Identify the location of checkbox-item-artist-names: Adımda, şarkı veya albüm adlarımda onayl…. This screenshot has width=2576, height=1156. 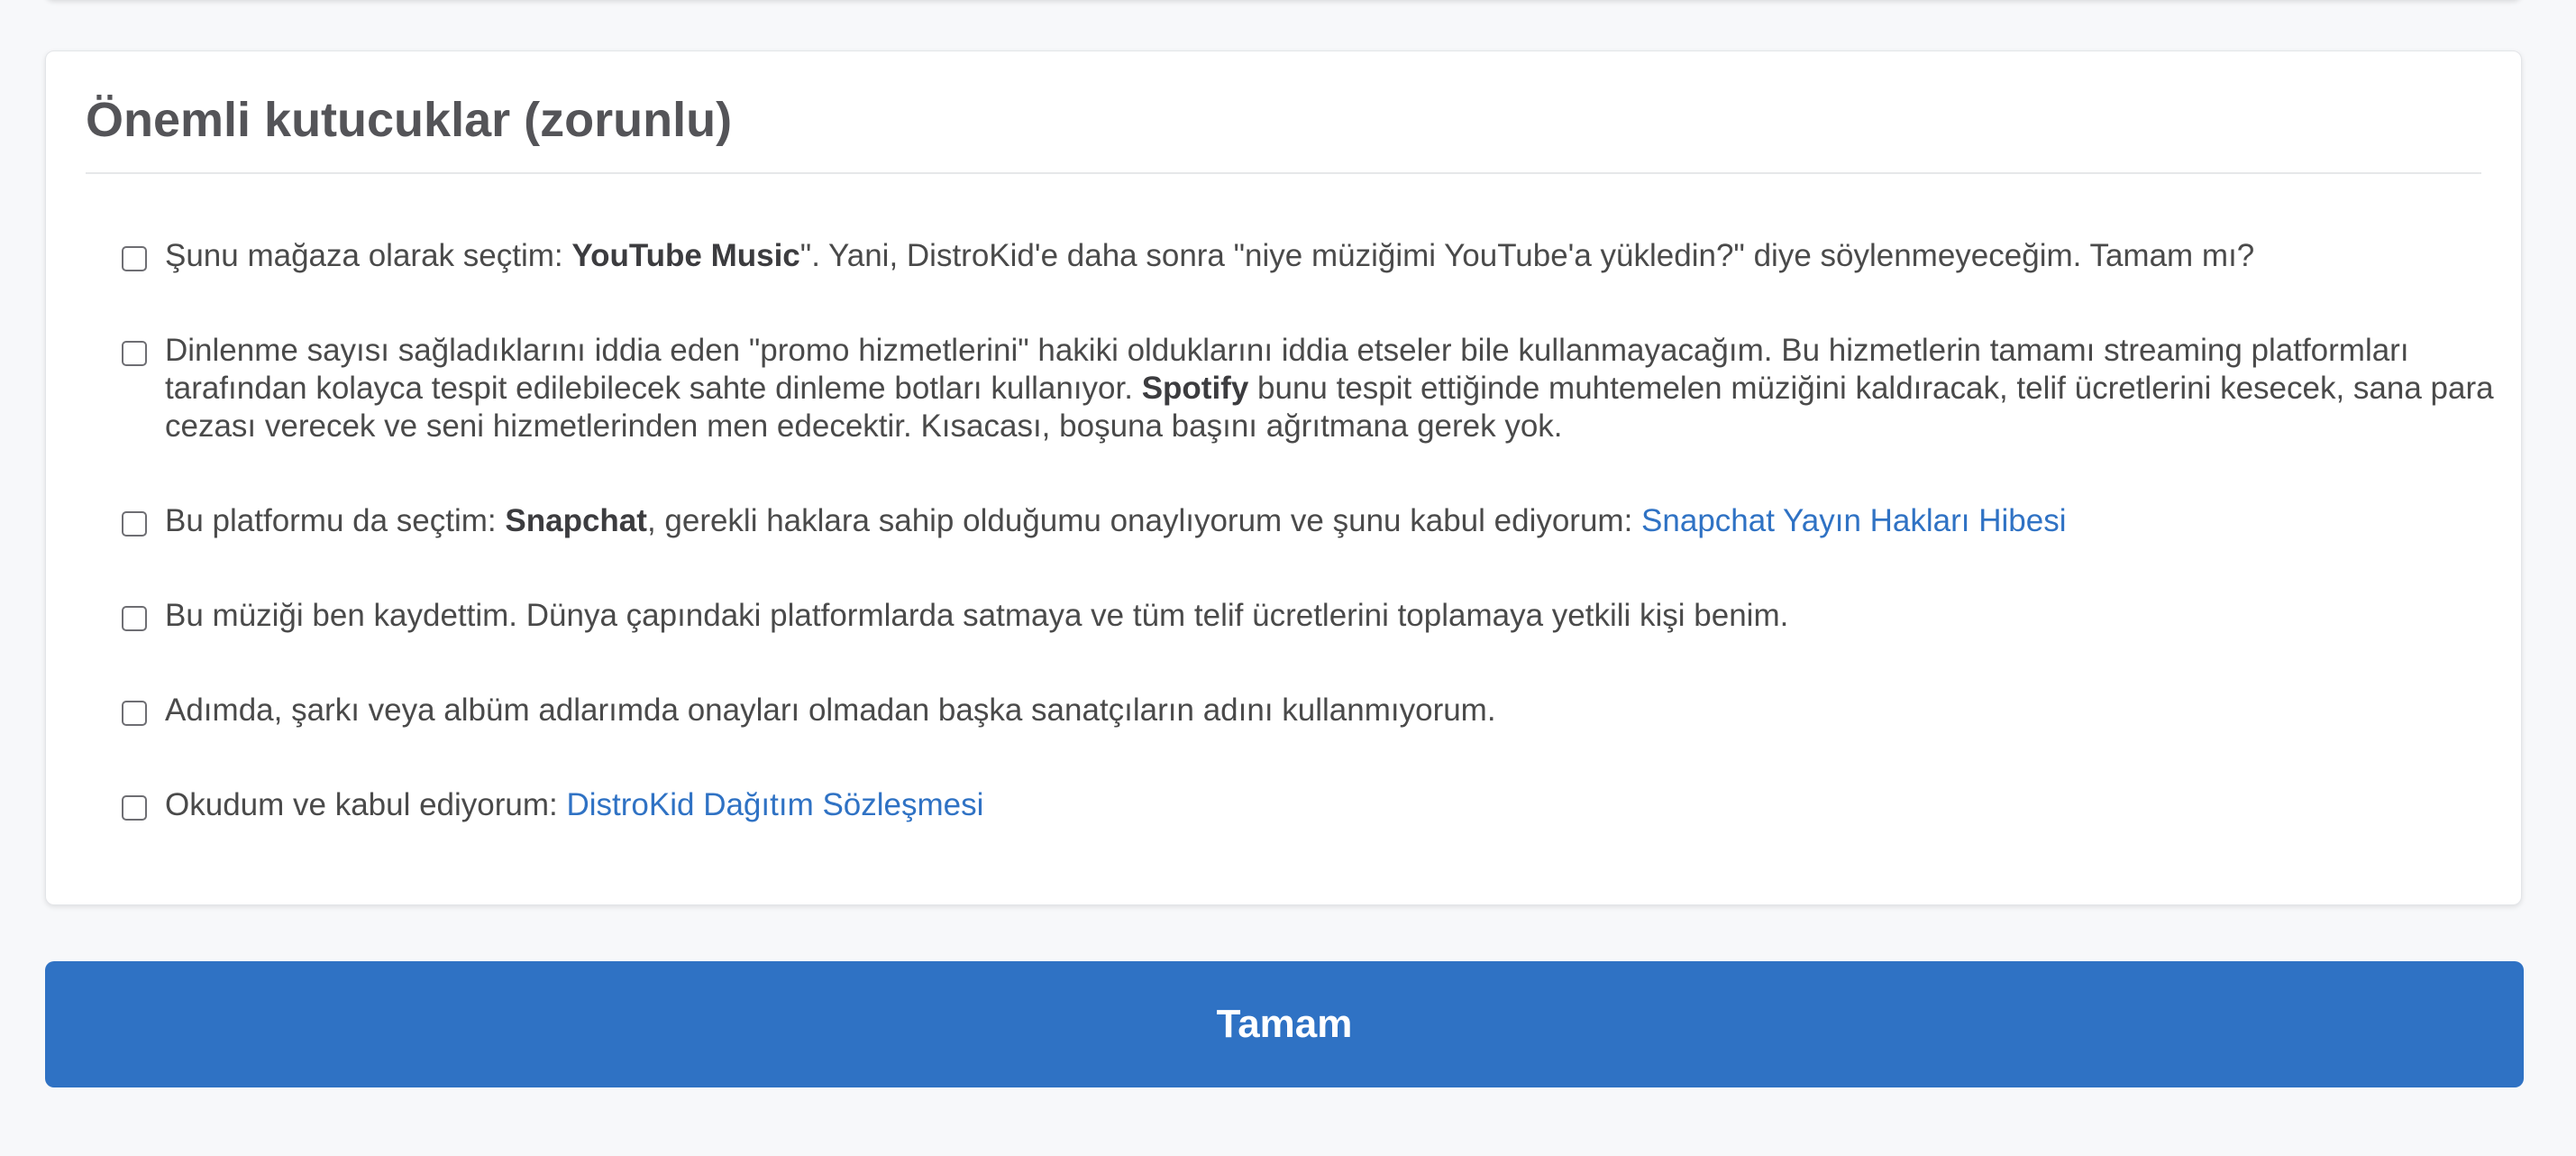
(1316, 710).